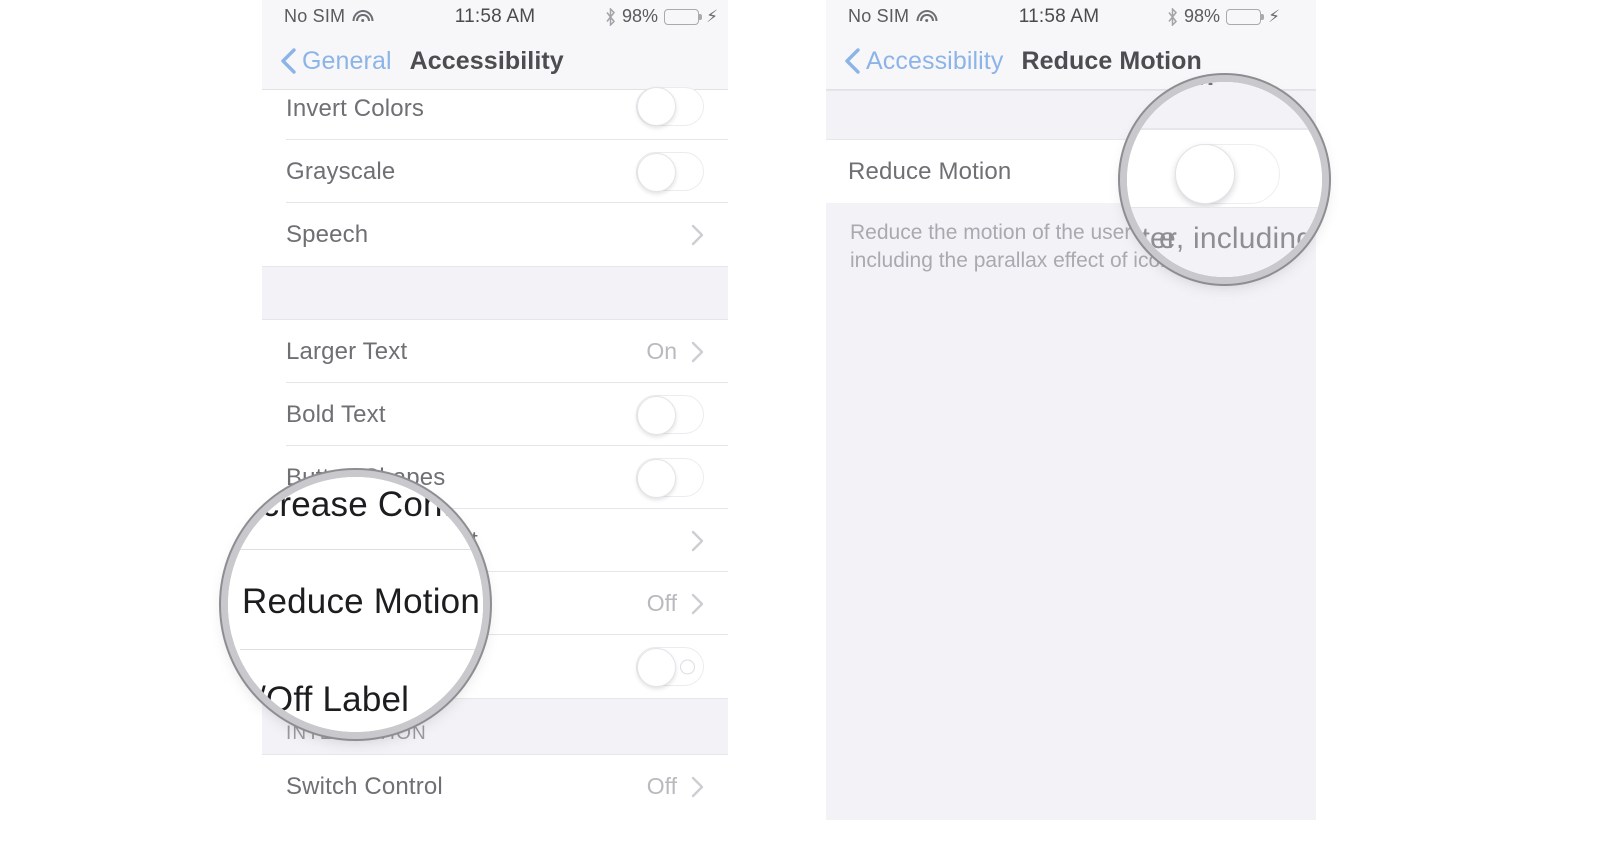  What do you see at coordinates (1236, 238) in the screenshot?
I see `loupe-desc-fragment-right: e, including` at bounding box center [1236, 238].